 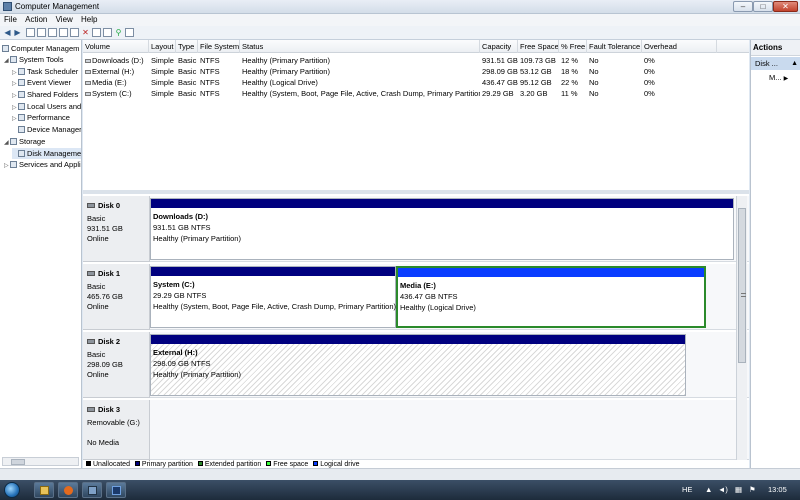 I want to click on column-header-layout: Layout, so click(x=162, y=46).